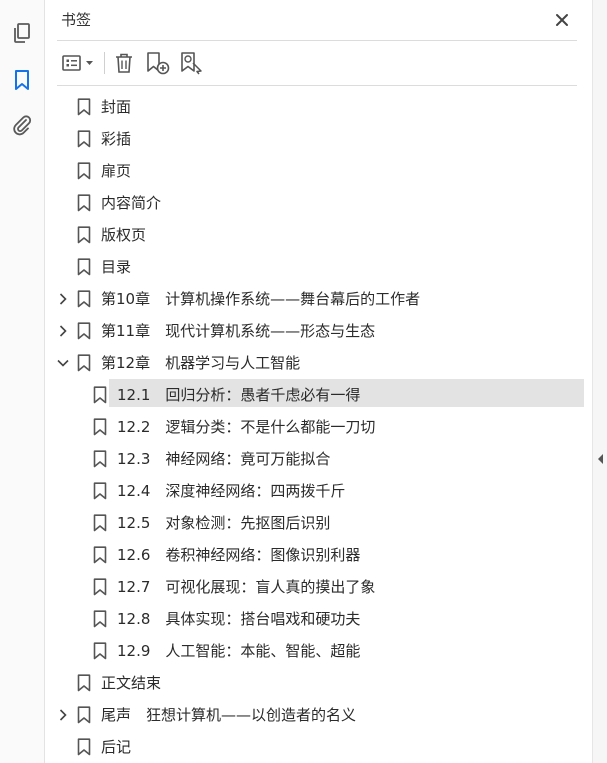 This screenshot has width=607, height=763. I want to click on bookmark-label: 版权页, so click(124, 235).